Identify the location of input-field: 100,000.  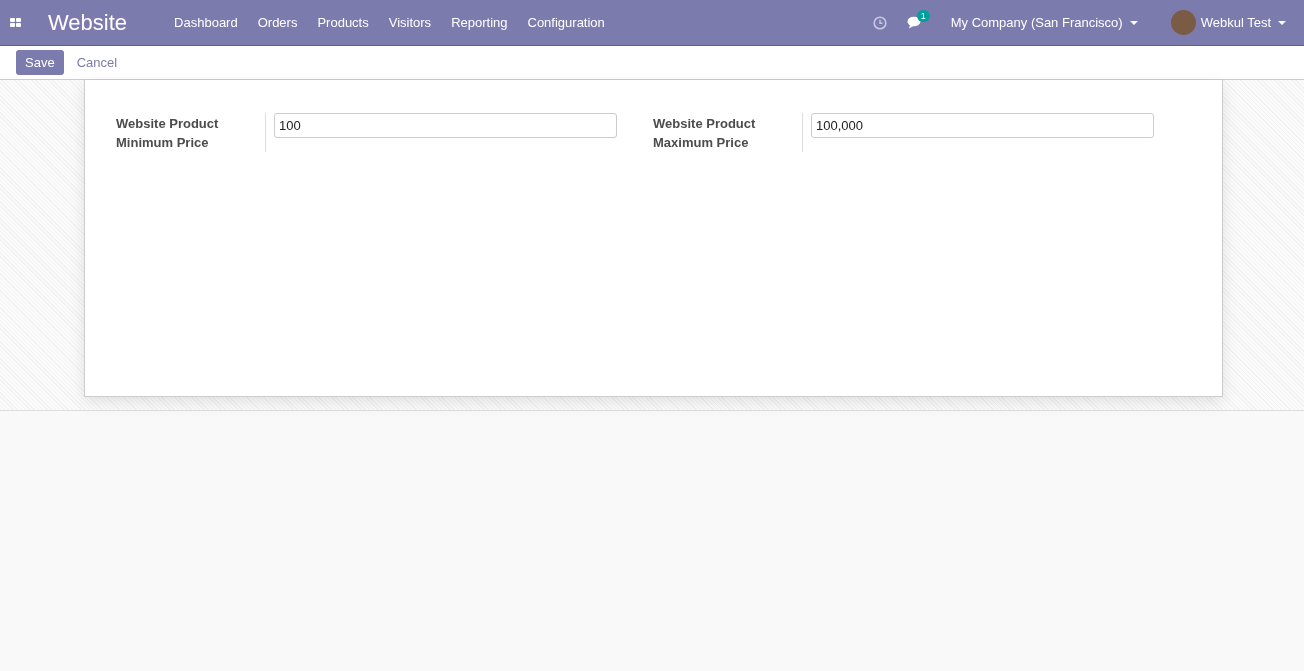
(982, 125).